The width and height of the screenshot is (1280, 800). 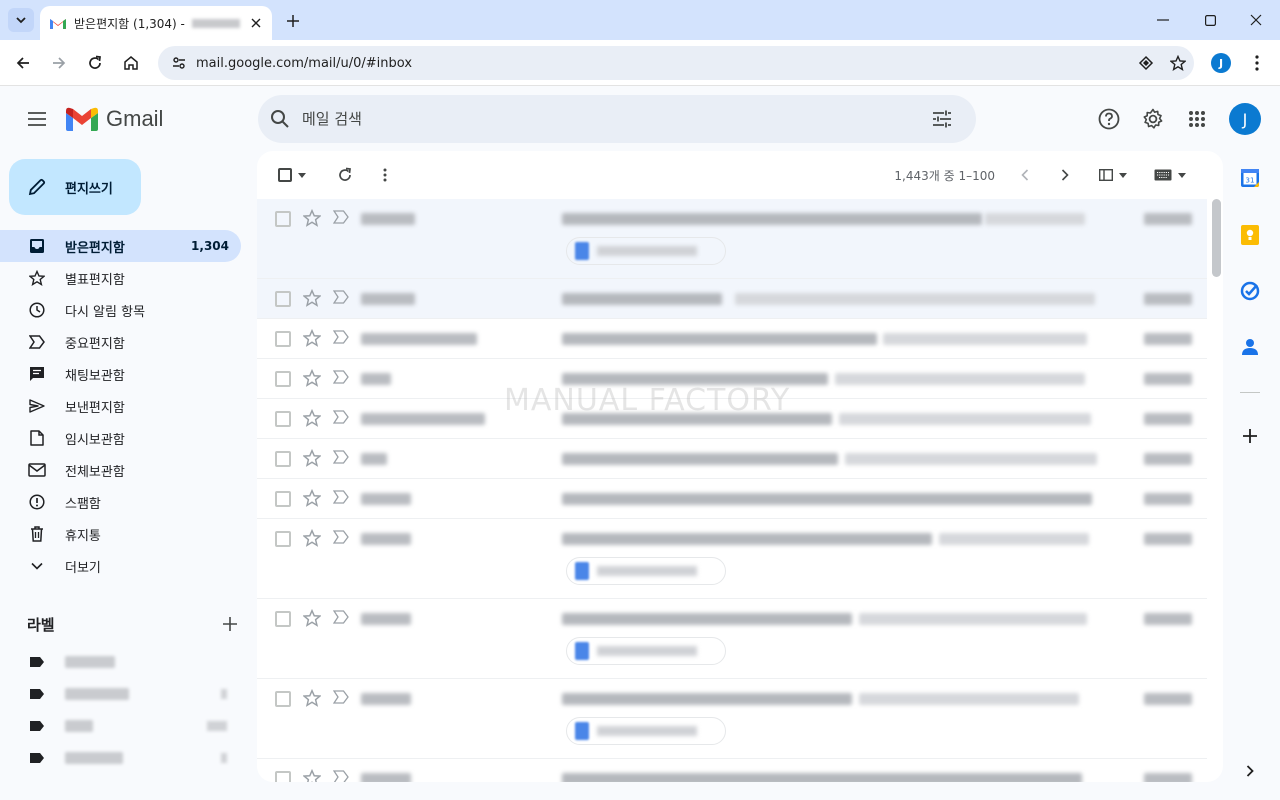 I want to click on maximize-button, so click(x=1210, y=20).